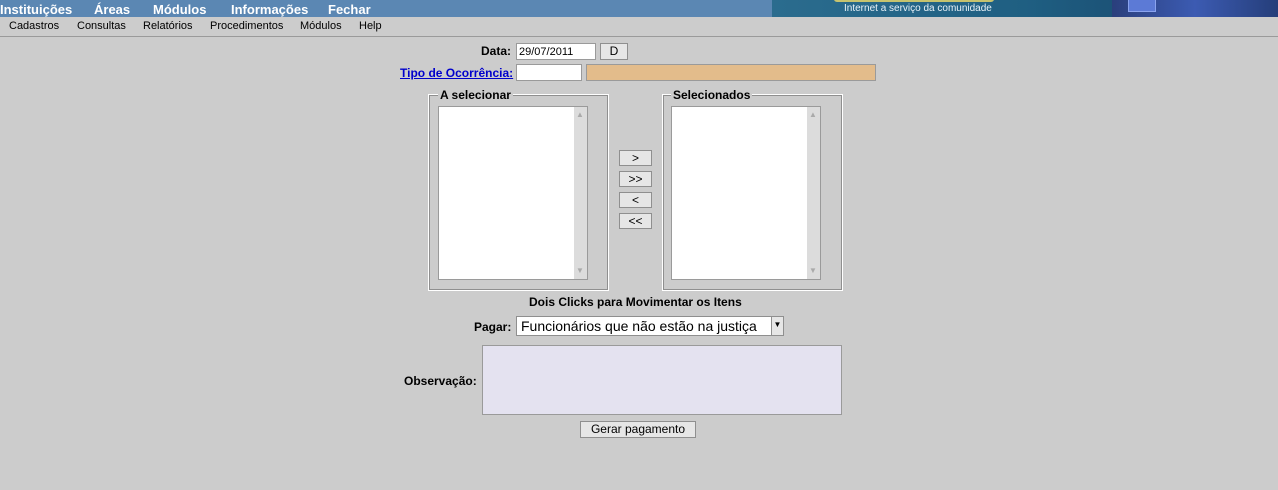 The width and height of the screenshot is (1278, 490). I want to click on move-right-button: >, so click(635, 158).